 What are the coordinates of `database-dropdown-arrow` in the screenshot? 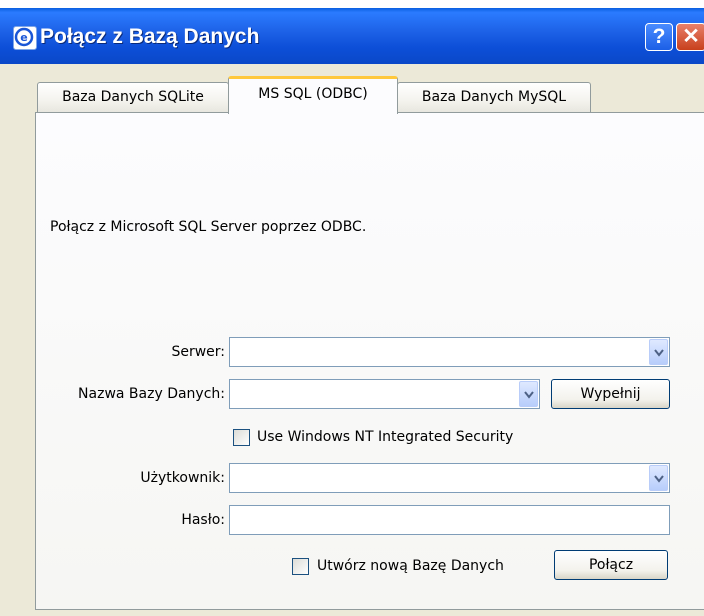 It's located at (528, 394).